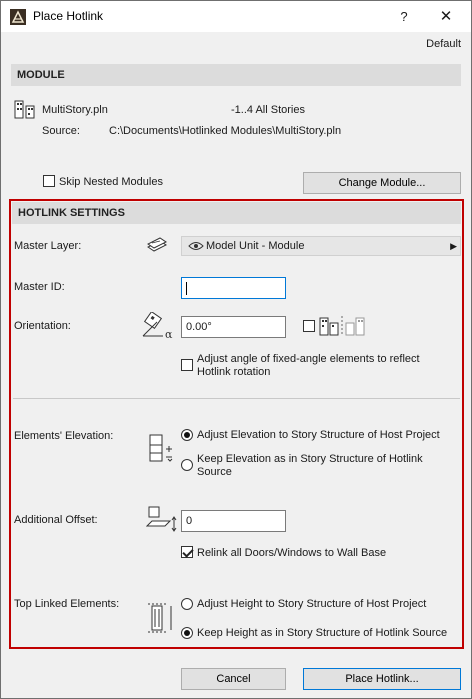 The height and width of the screenshot is (699, 472). Describe the element at coordinates (453, 246) in the screenshot. I see `dropdown-arrow-icon: ▶` at that location.